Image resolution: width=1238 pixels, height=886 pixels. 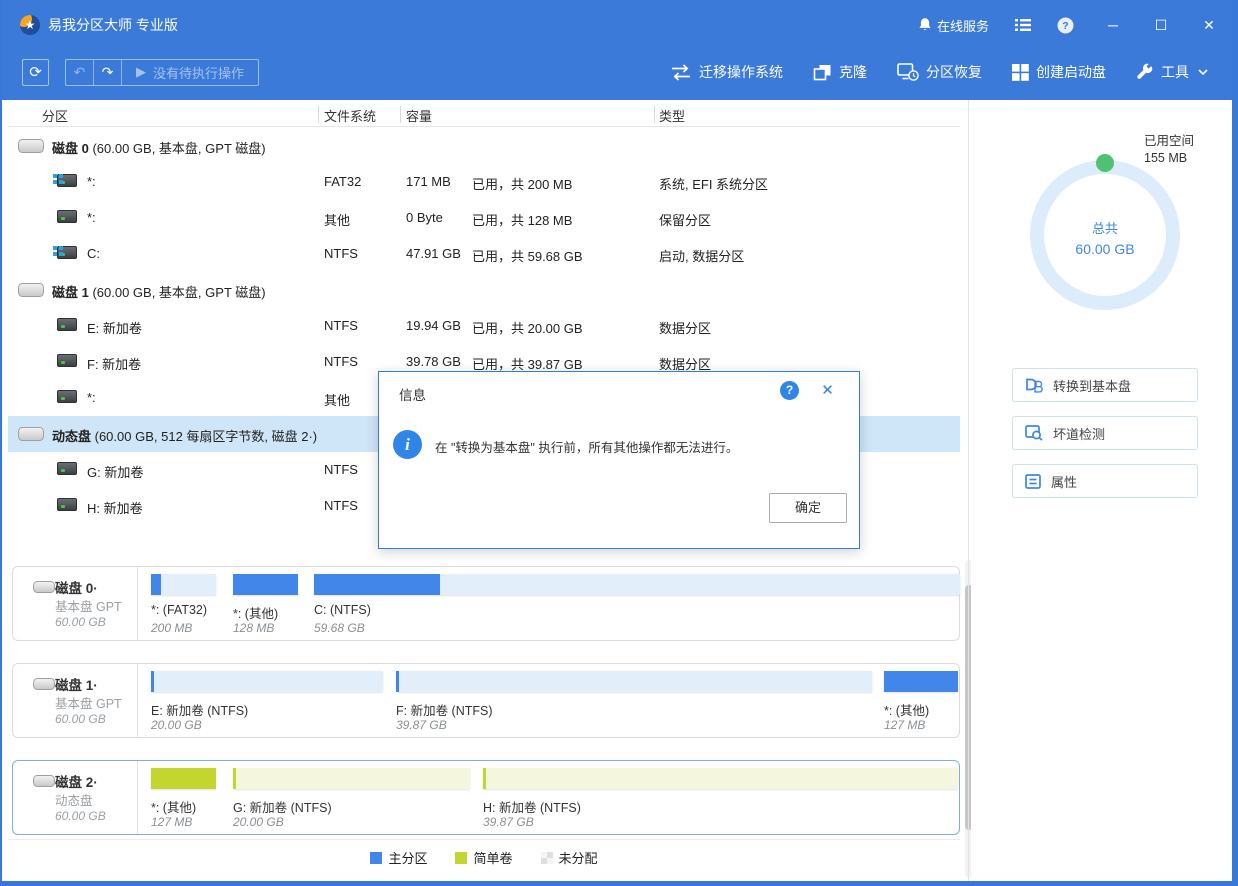 What do you see at coordinates (1059, 72) in the screenshot?
I see `toolbar-action-create-boot-disk: 创建启动盘` at bounding box center [1059, 72].